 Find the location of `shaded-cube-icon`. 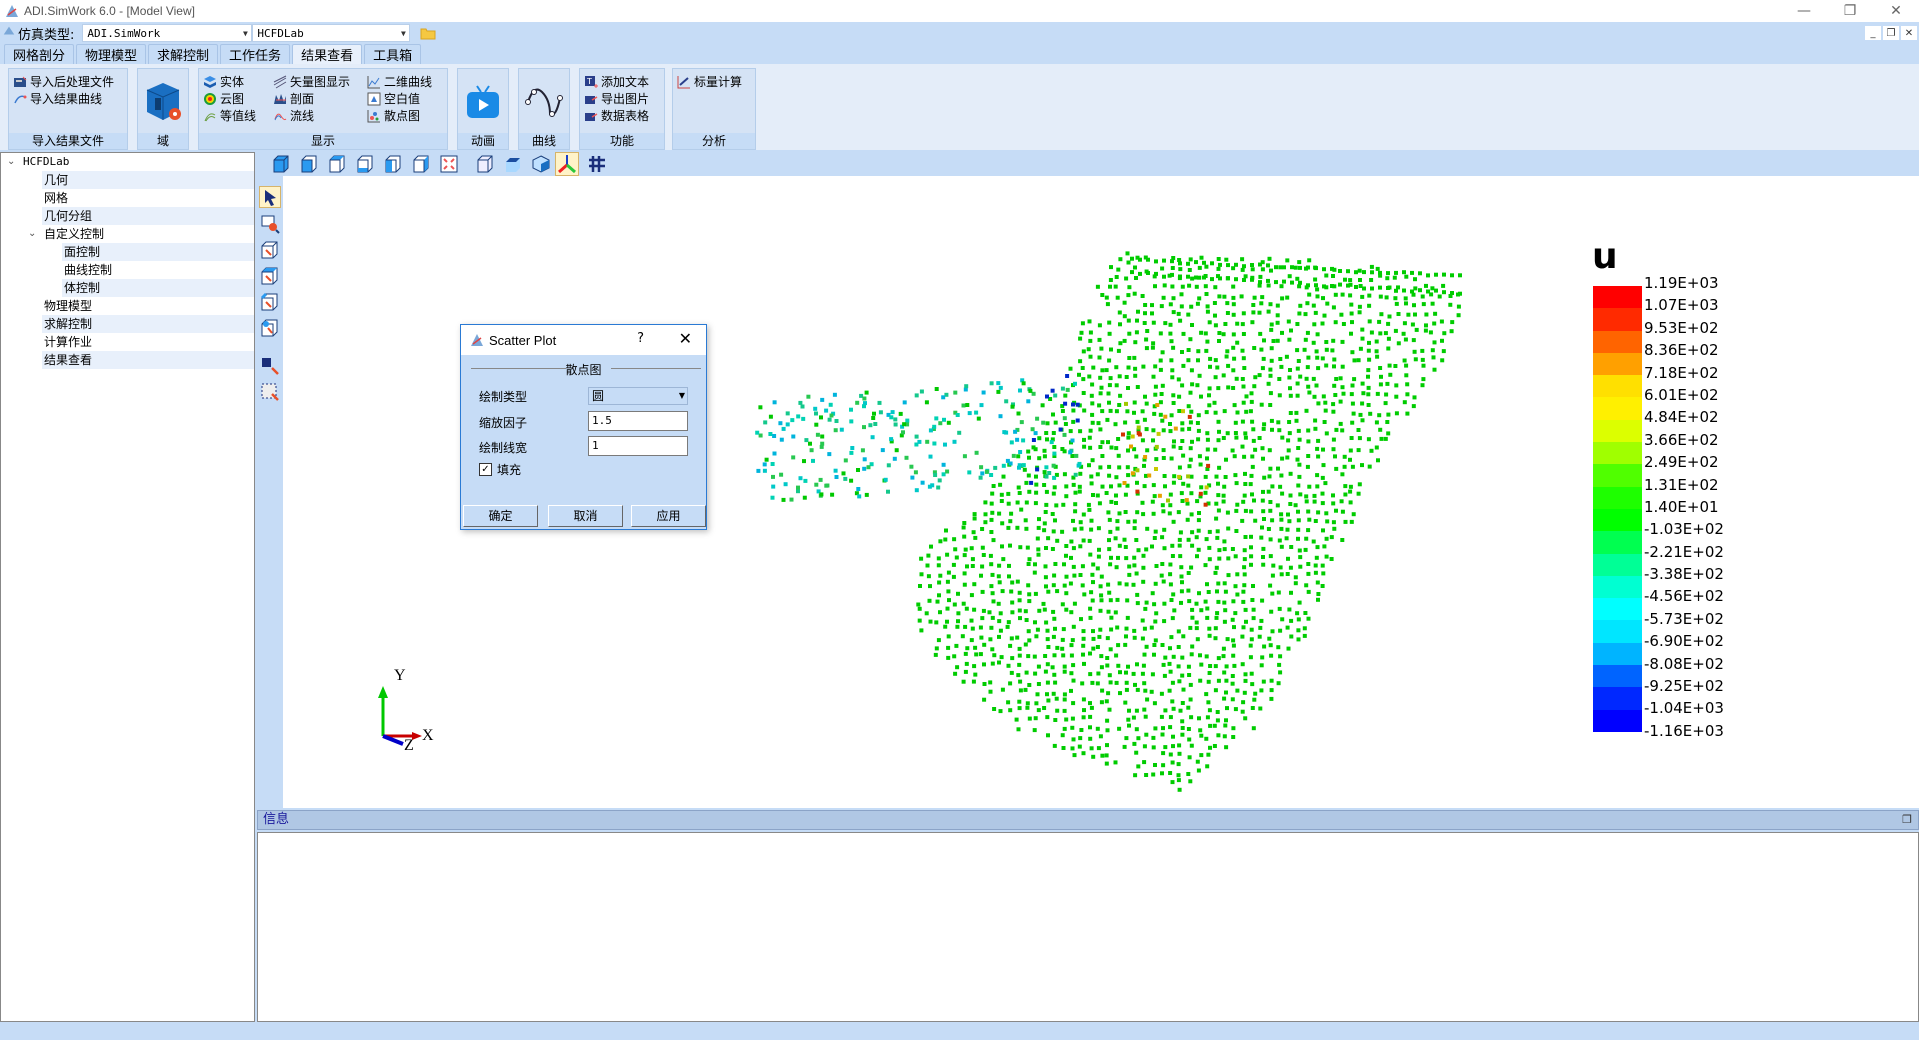

shaded-cube-icon is located at coordinates (541, 164).